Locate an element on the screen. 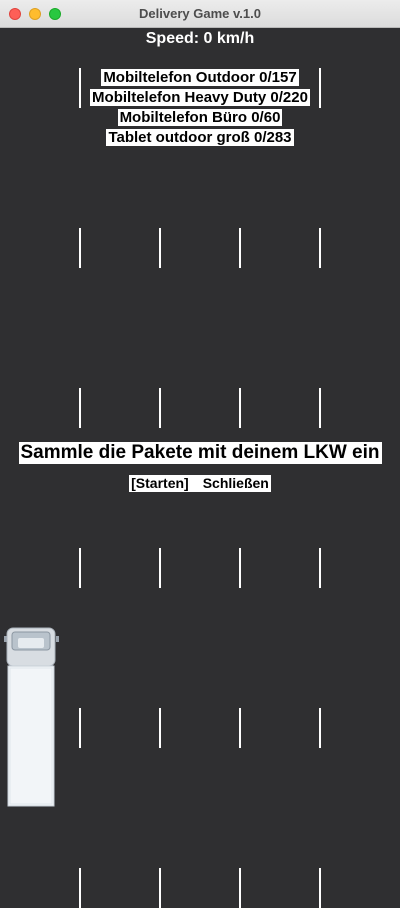 The width and height of the screenshot is (400, 908). window-title: Delivery Game v.1.0 is located at coordinates (200, 13).